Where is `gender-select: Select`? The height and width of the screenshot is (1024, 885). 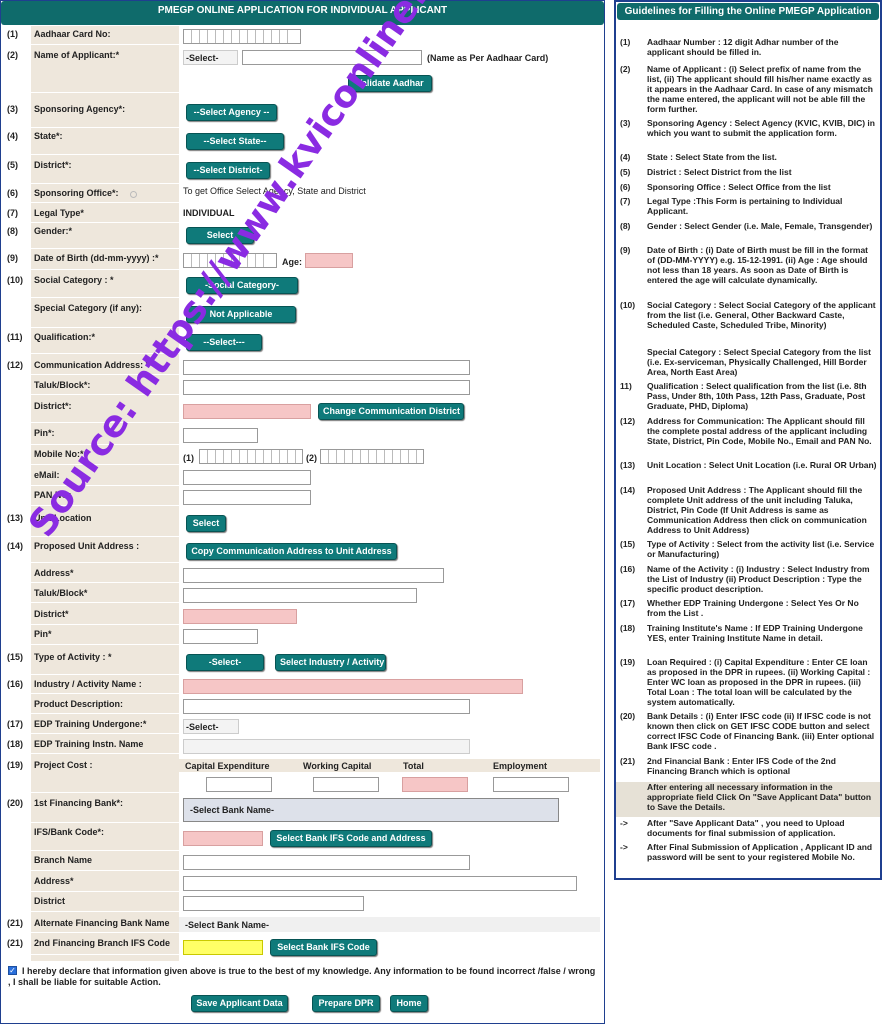
gender-select: Select is located at coordinates (220, 235).